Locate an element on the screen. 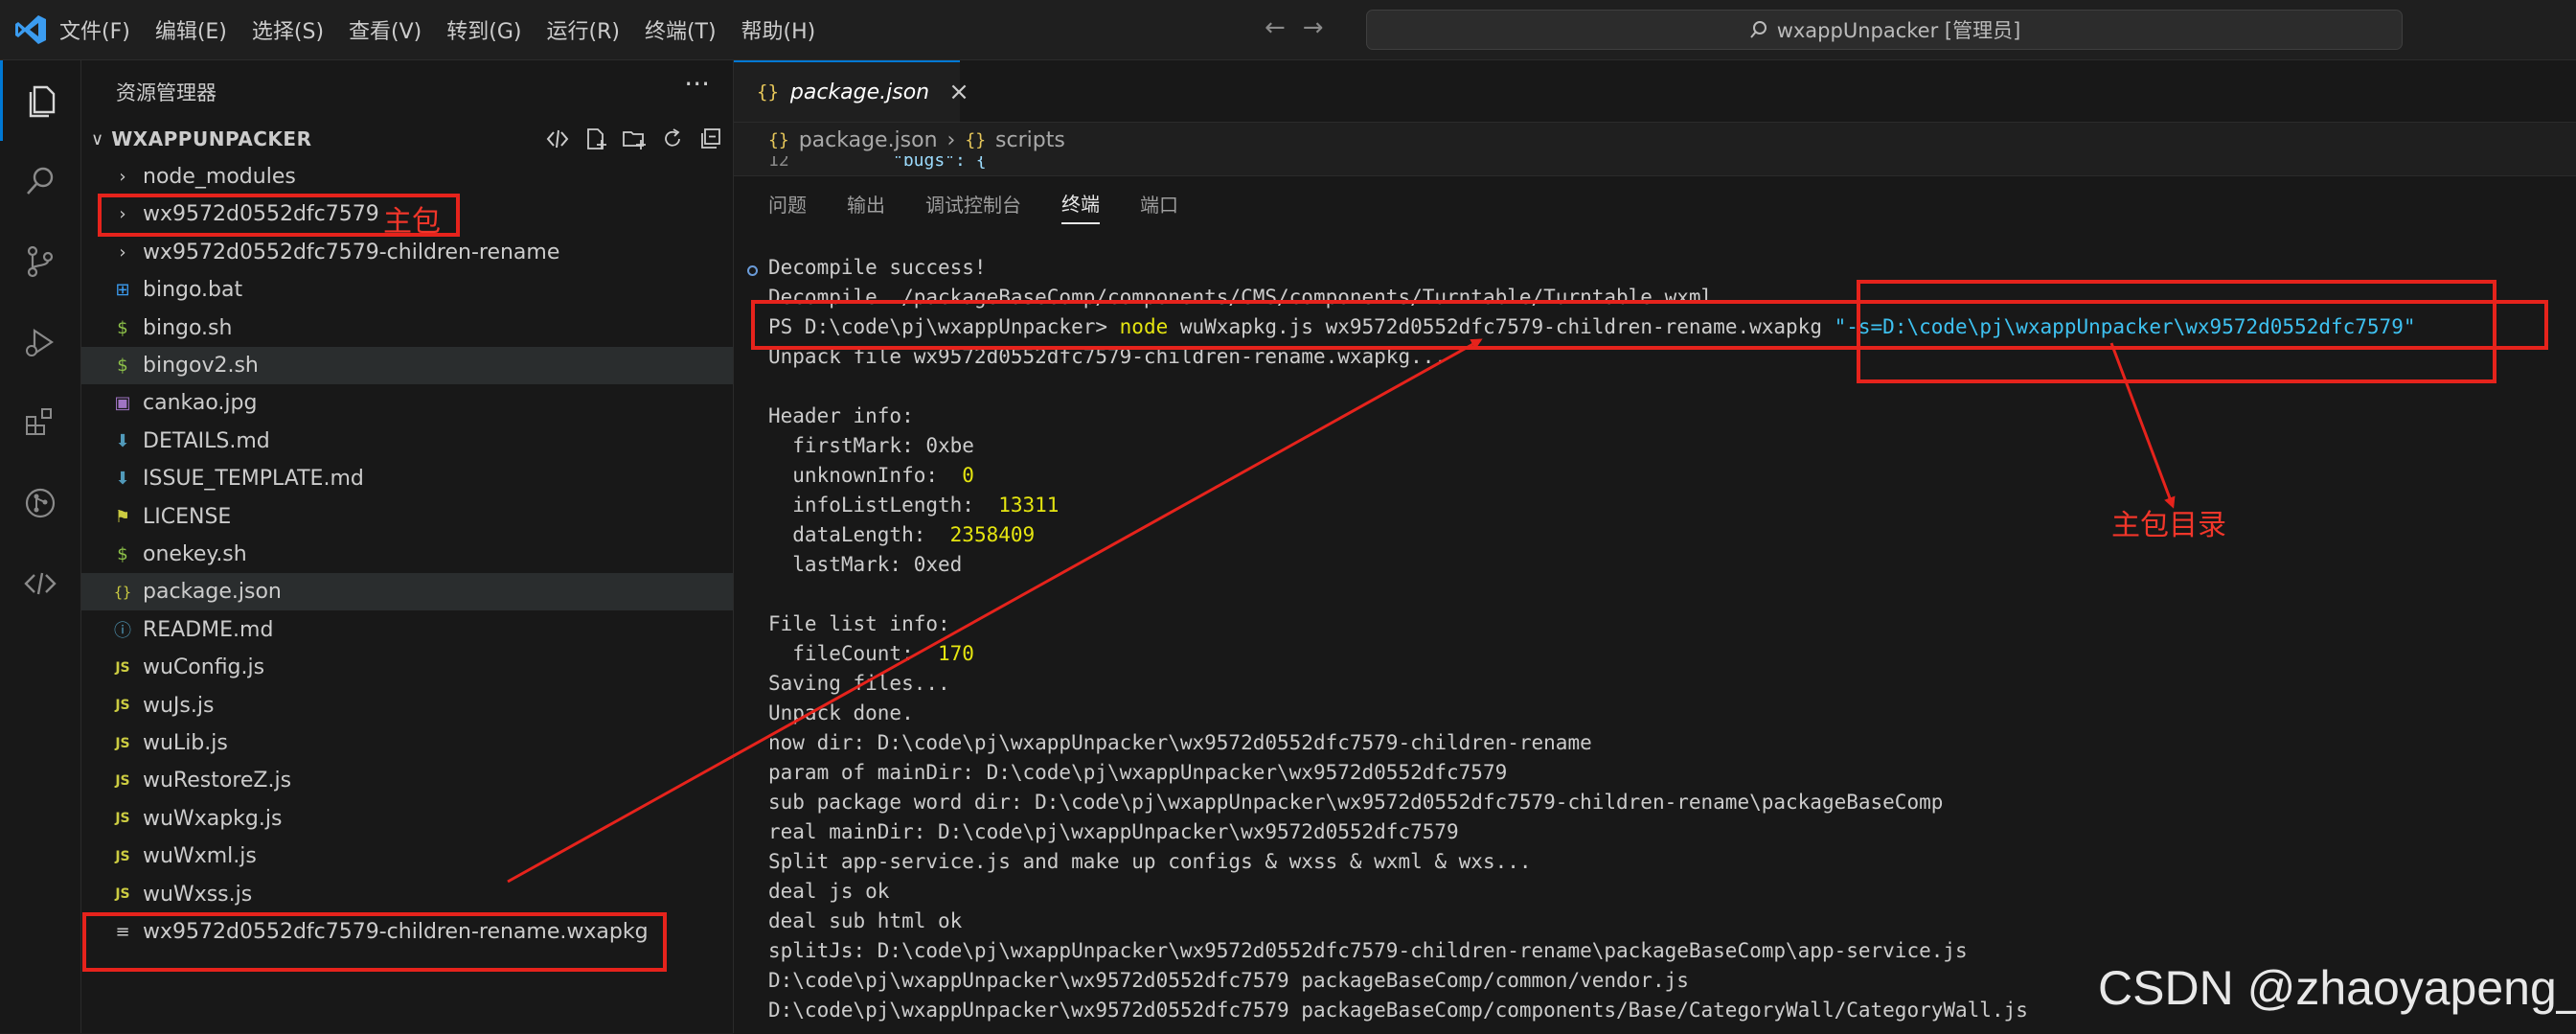  tree-item-label: wuRestoreZ.js is located at coordinates (217, 781).